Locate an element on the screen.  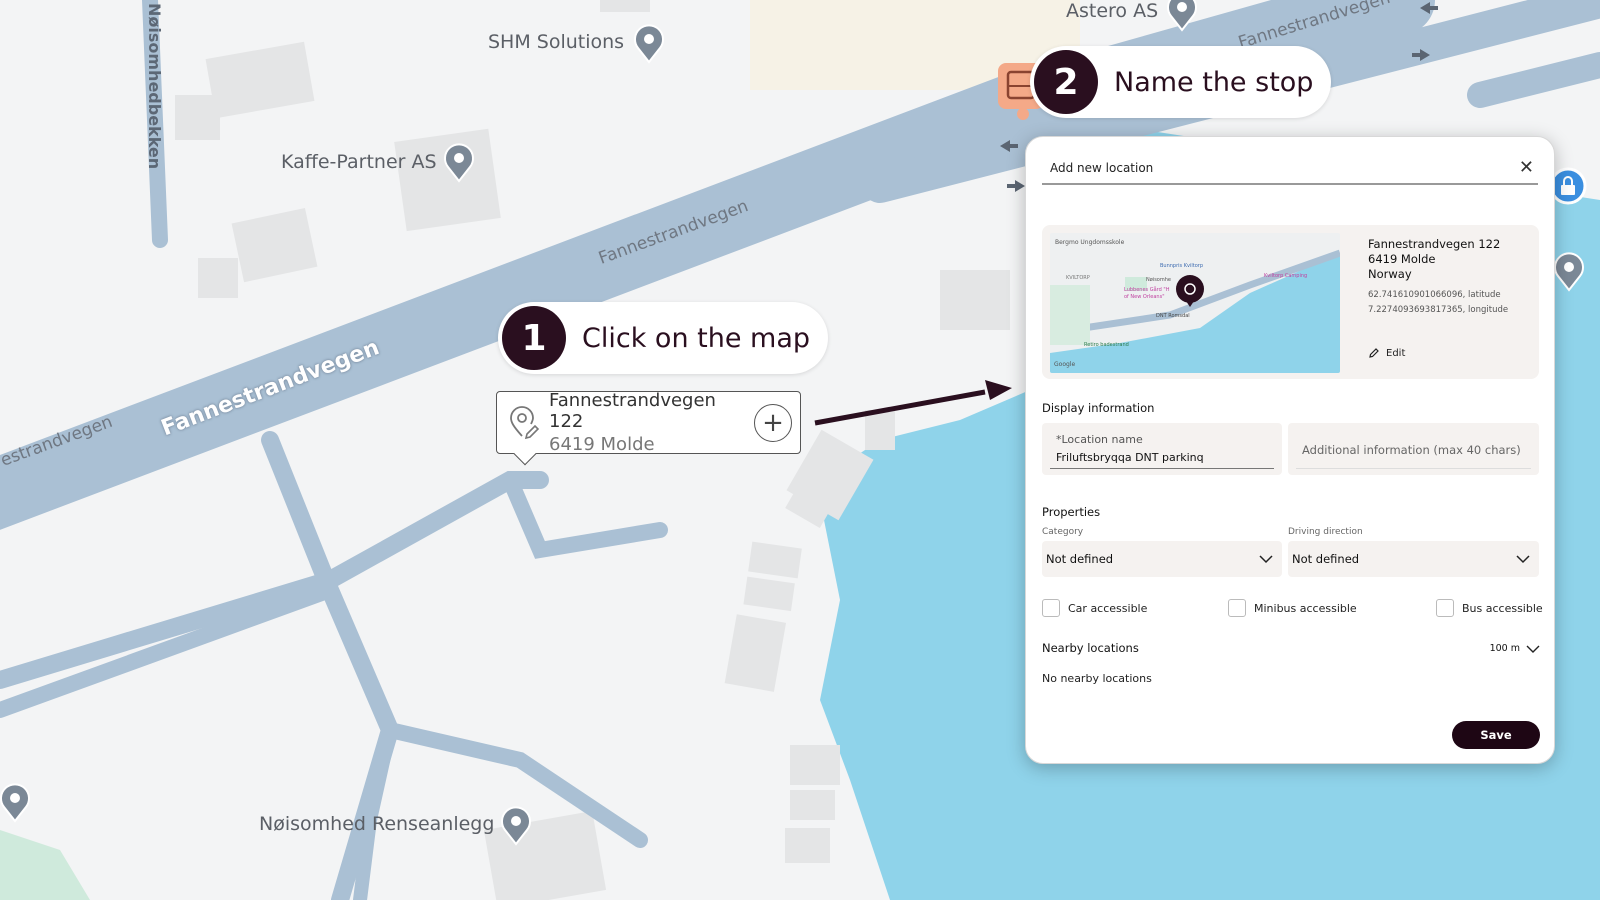
step-1-number: 1 is located at coordinates (534, 338).